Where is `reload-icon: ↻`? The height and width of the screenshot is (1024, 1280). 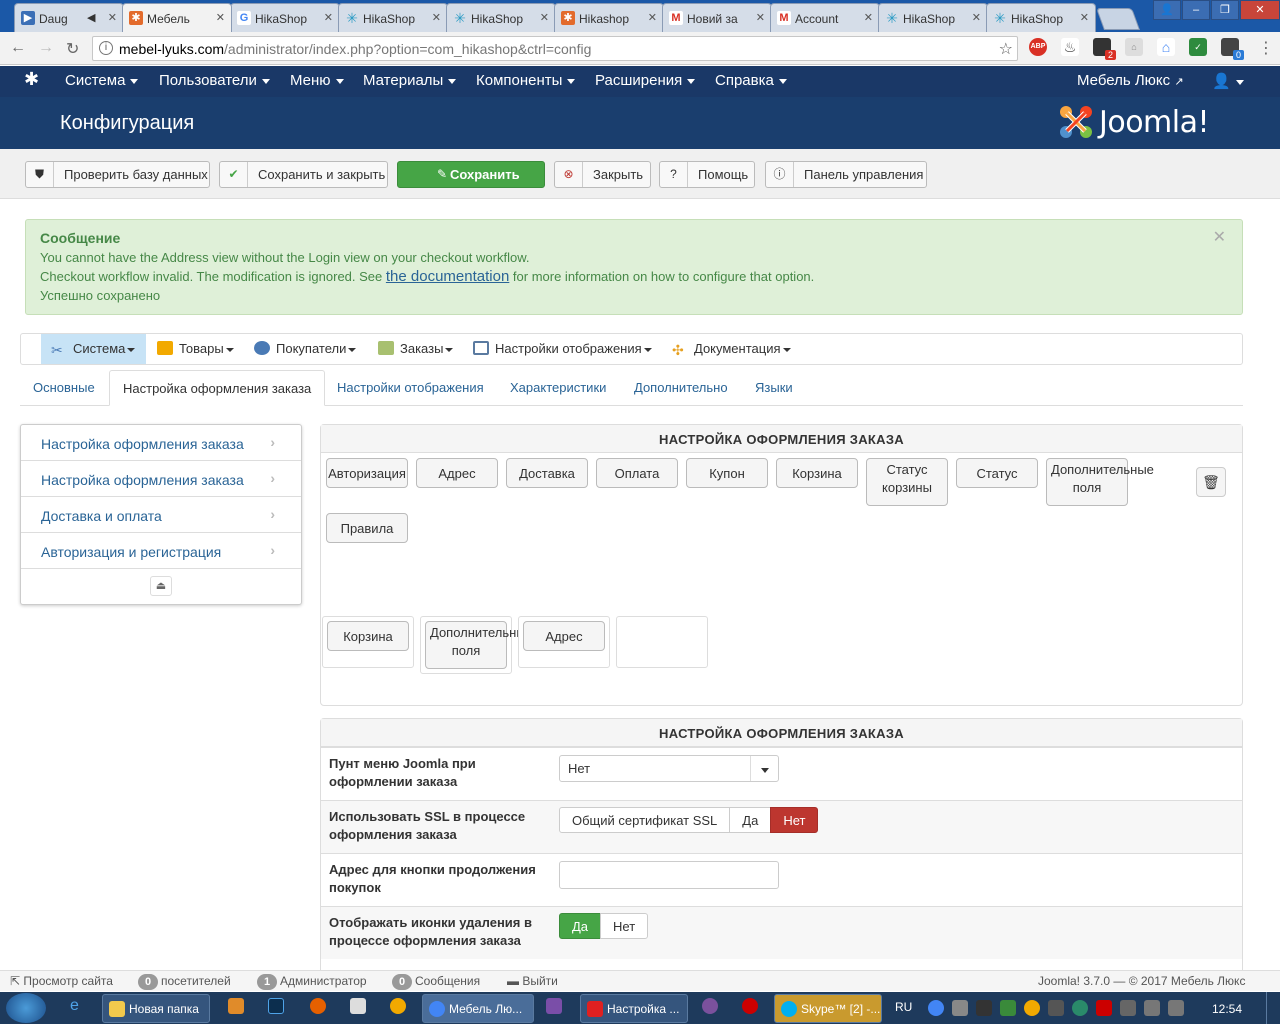 reload-icon: ↻ is located at coordinates (72, 49).